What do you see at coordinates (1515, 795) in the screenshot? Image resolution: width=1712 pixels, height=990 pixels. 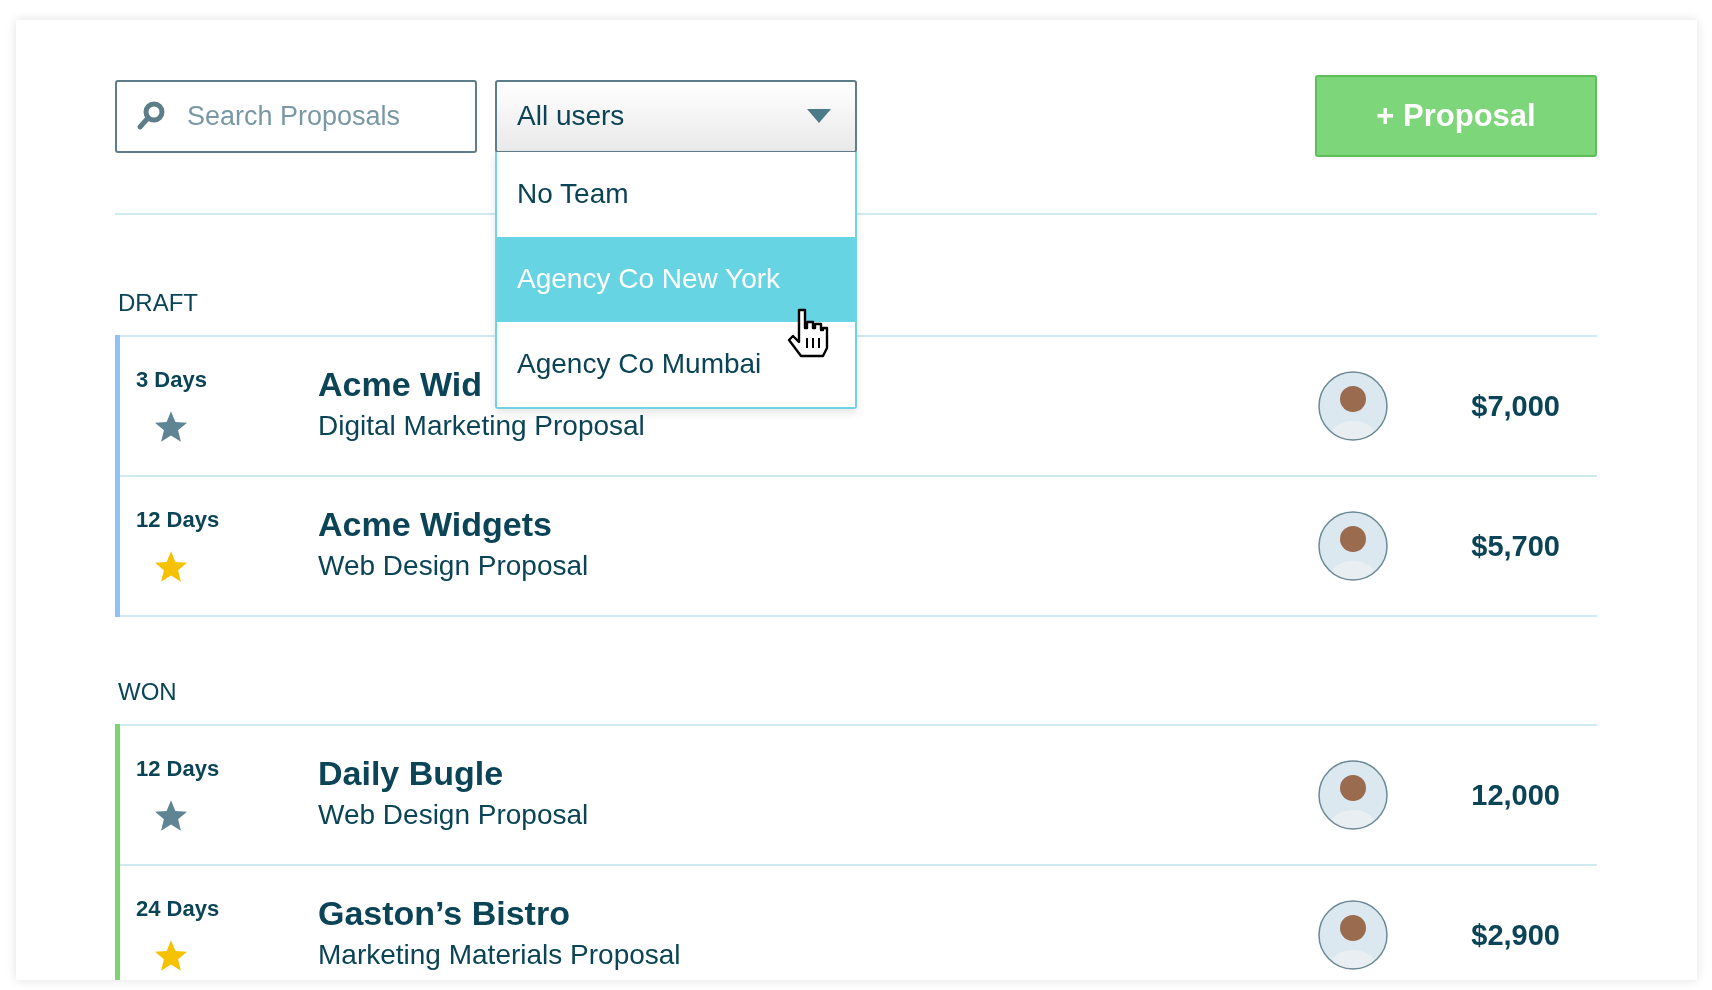 I see `proposal-amount: 12,000` at bounding box center [1515, 795].